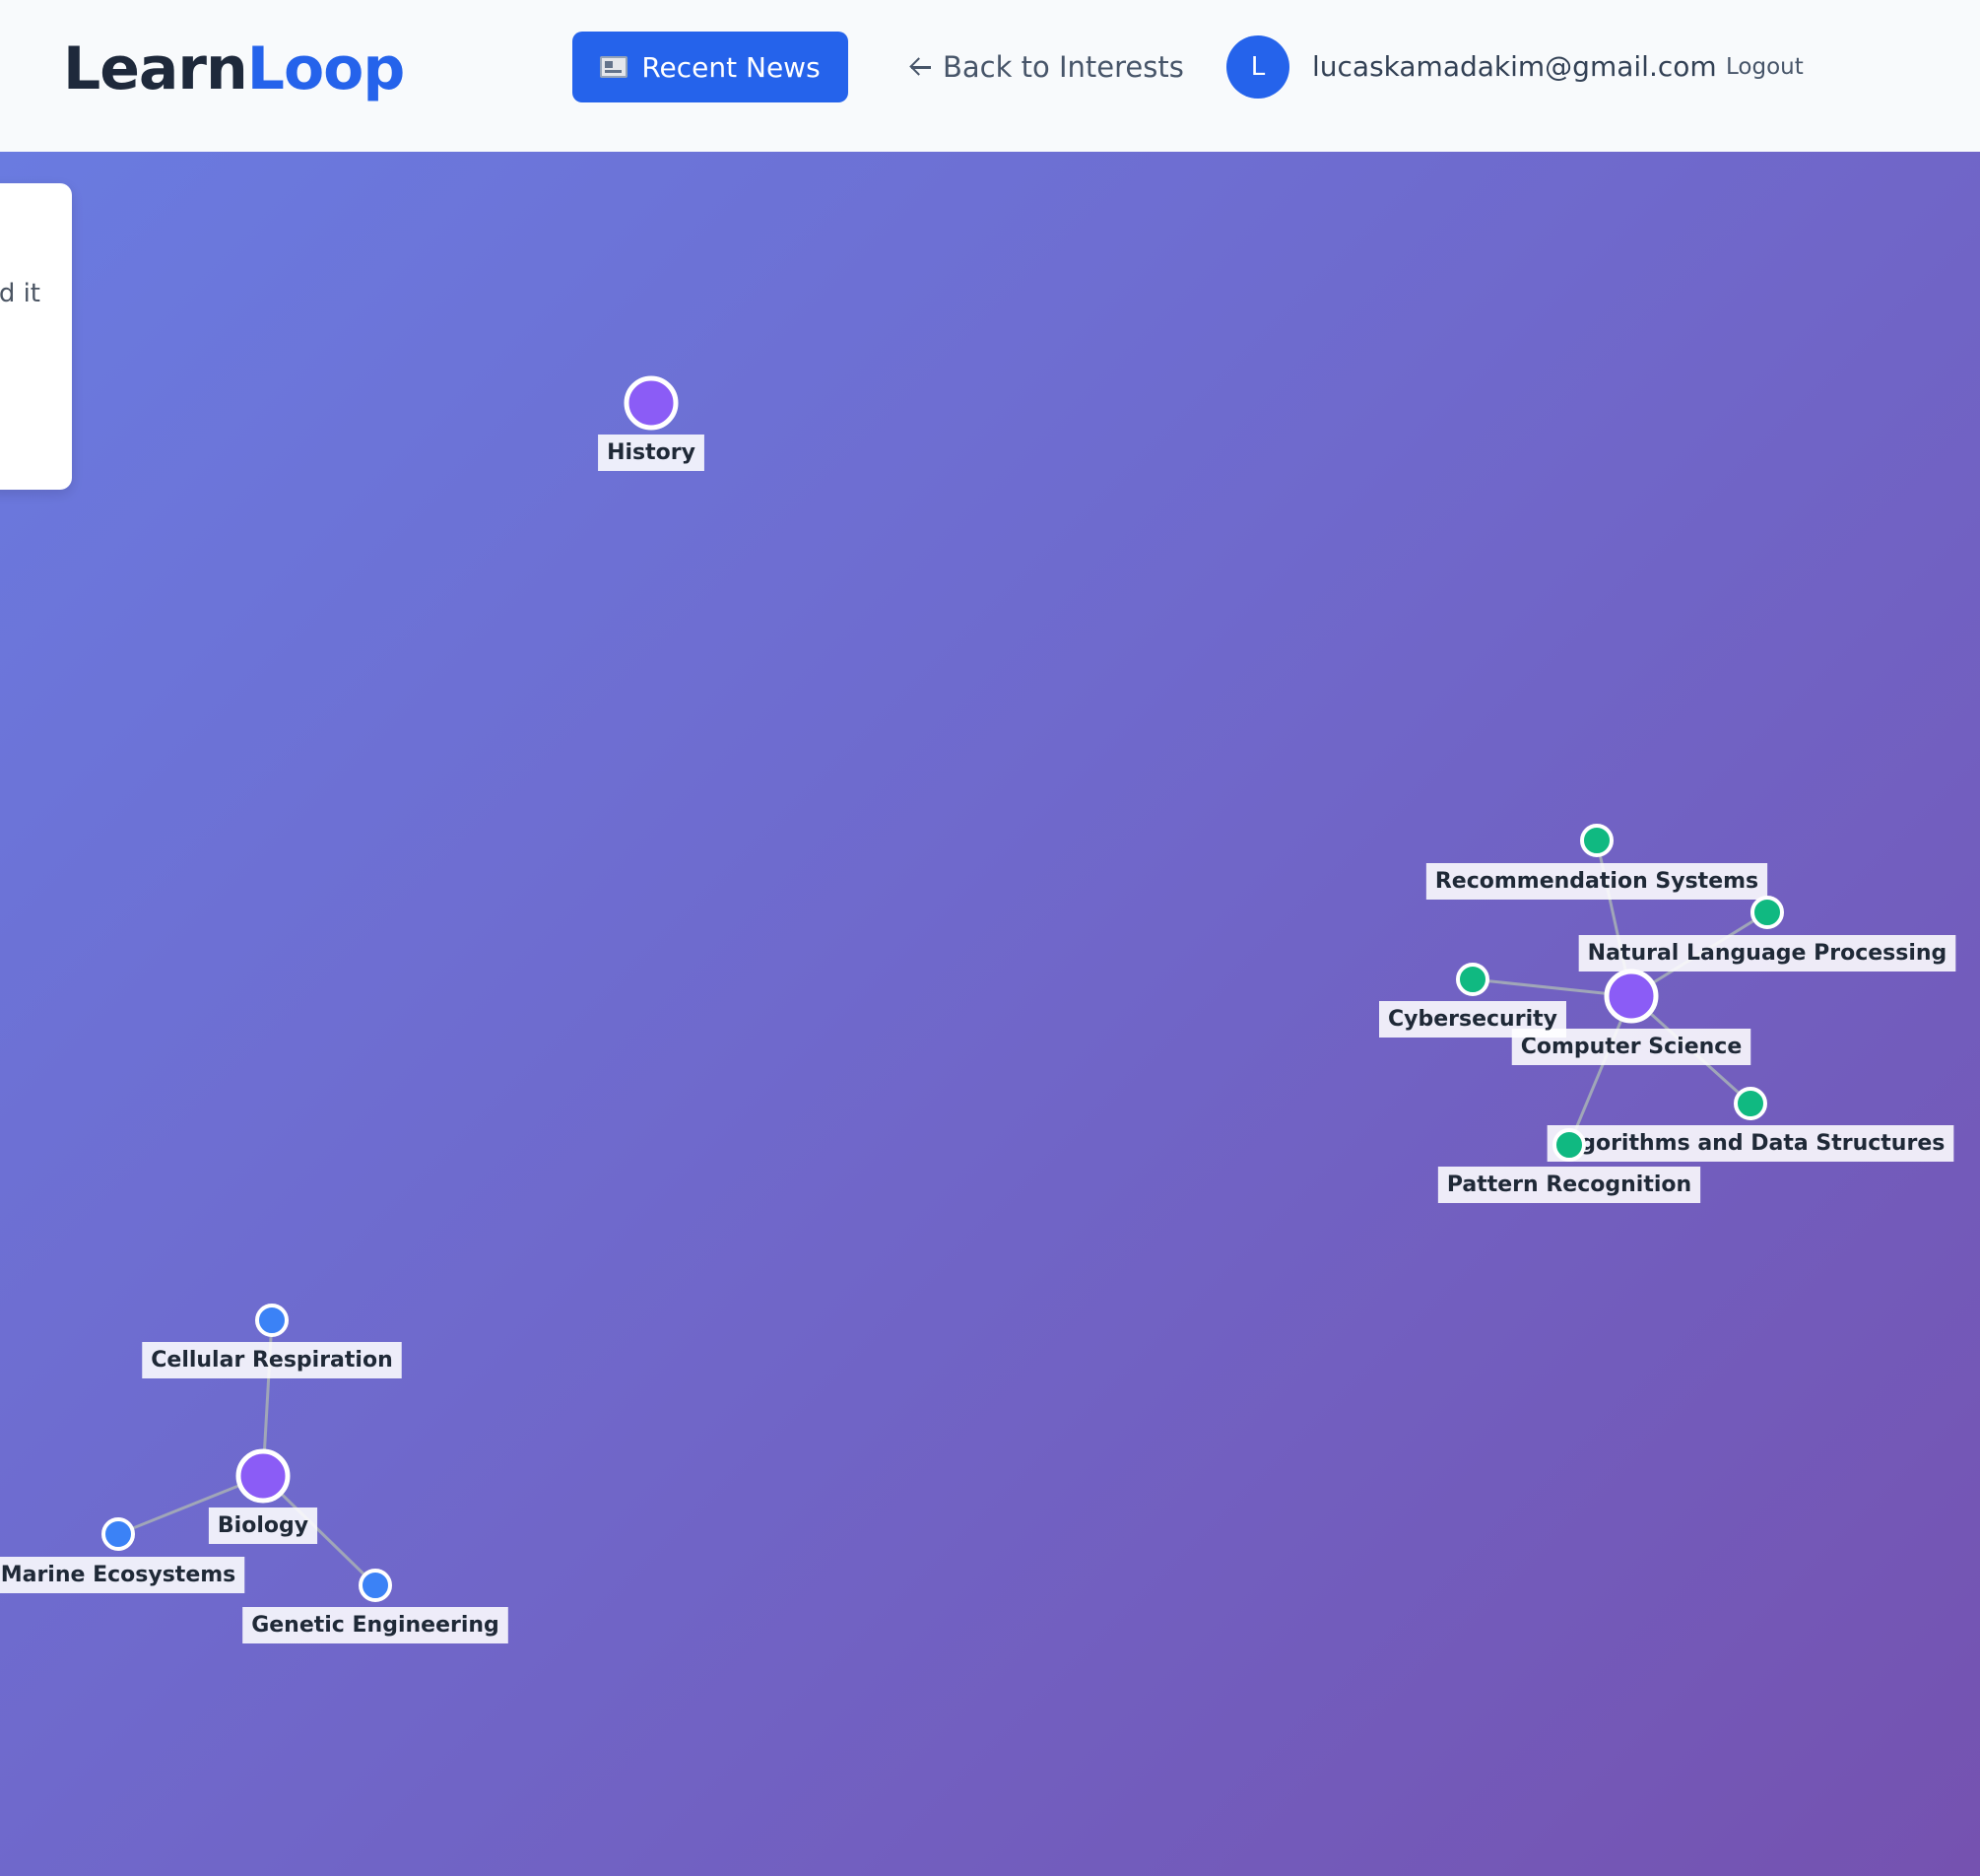 Image resolution: width=1980 pixels, height=1876 pixels. Describe the element at coordinates (375, 1626) in the screenshot. I see `node-label-genetic-engineering: Genetic Engineering` at that location.